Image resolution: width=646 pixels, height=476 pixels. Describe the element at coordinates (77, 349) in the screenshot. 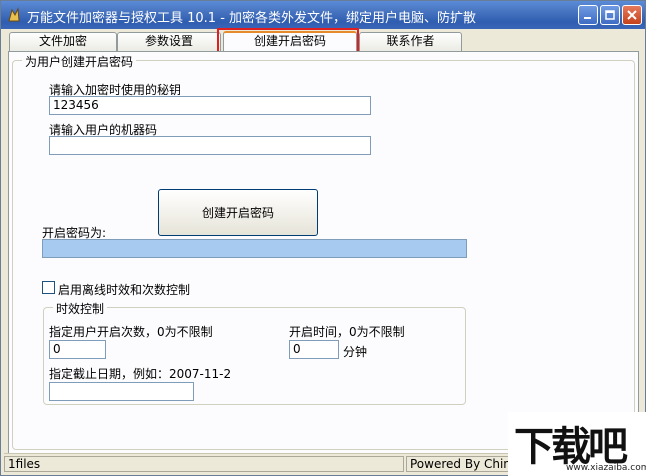

I see `open-count-input: 0` at that location.